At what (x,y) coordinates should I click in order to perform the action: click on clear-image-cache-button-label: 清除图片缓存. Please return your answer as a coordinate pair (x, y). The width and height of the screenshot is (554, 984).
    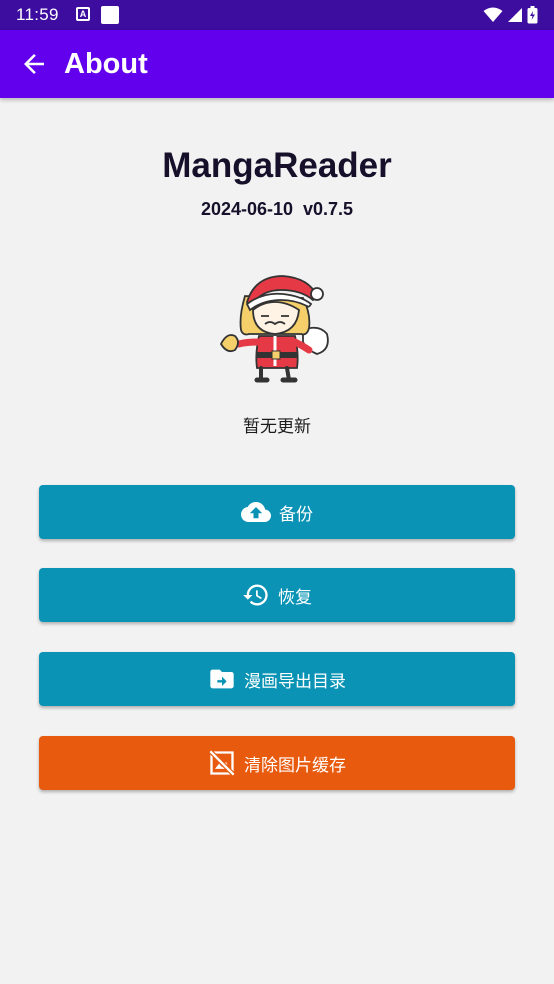
    Looking at the image, I should click on (295, 765).